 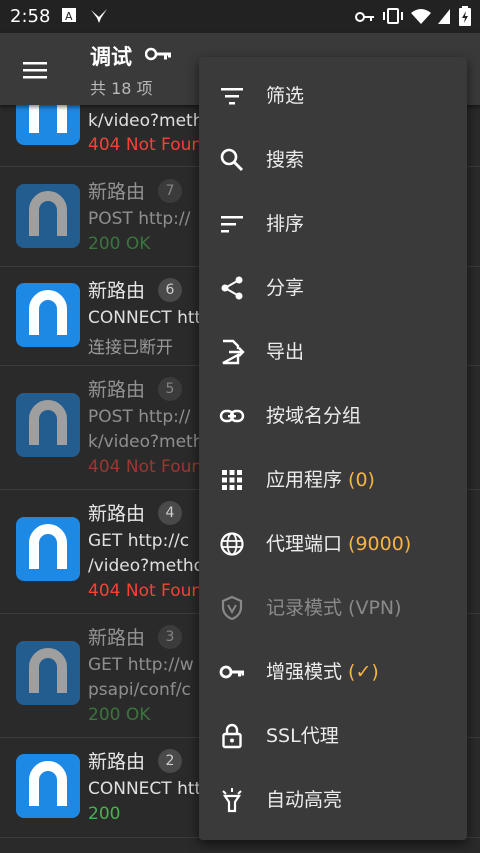 What do you see at coordinates (104, 814) in the screenshot?
I see `response-status: 200` at bounding box center [104, 814].